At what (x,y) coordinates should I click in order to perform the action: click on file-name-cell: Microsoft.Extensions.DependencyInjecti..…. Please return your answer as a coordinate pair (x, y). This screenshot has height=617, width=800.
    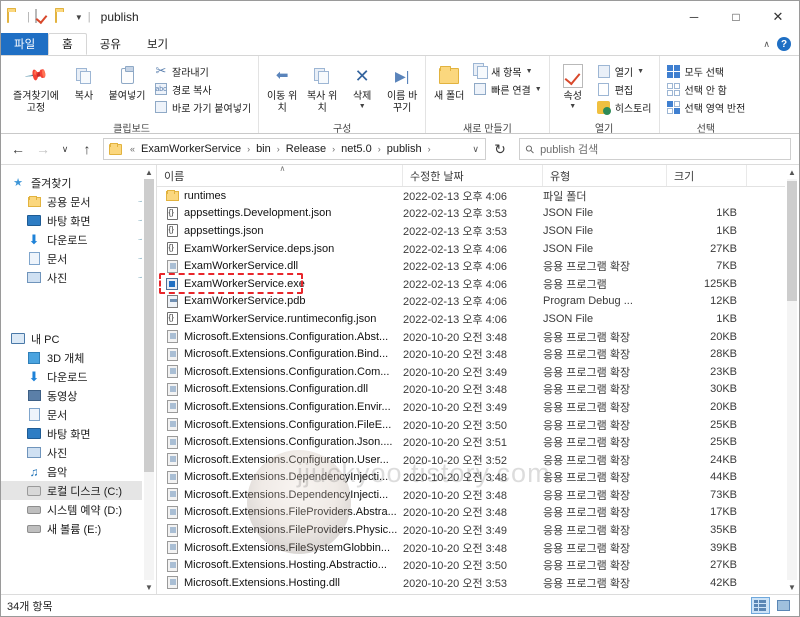
    Looking at the image, I should click on (280, 495).